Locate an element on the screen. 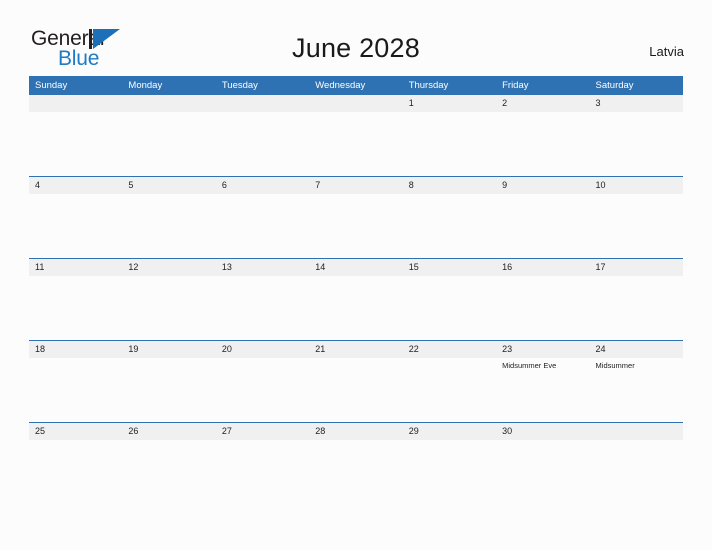 The height and width of the screenshot is (550, 712). day-number-28: 28 is located at coordinates (355, 431).